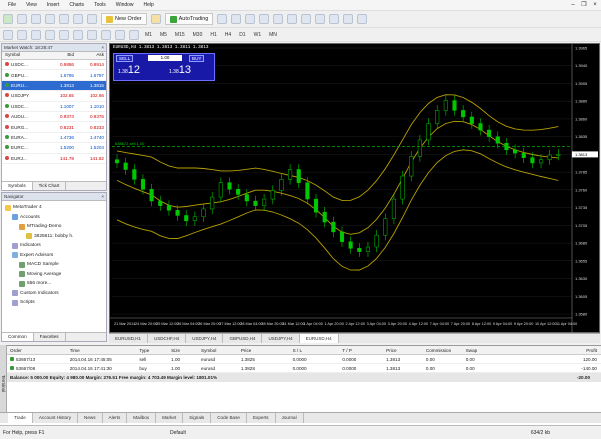  I want to click on col-price: Price, so click(265, 350).